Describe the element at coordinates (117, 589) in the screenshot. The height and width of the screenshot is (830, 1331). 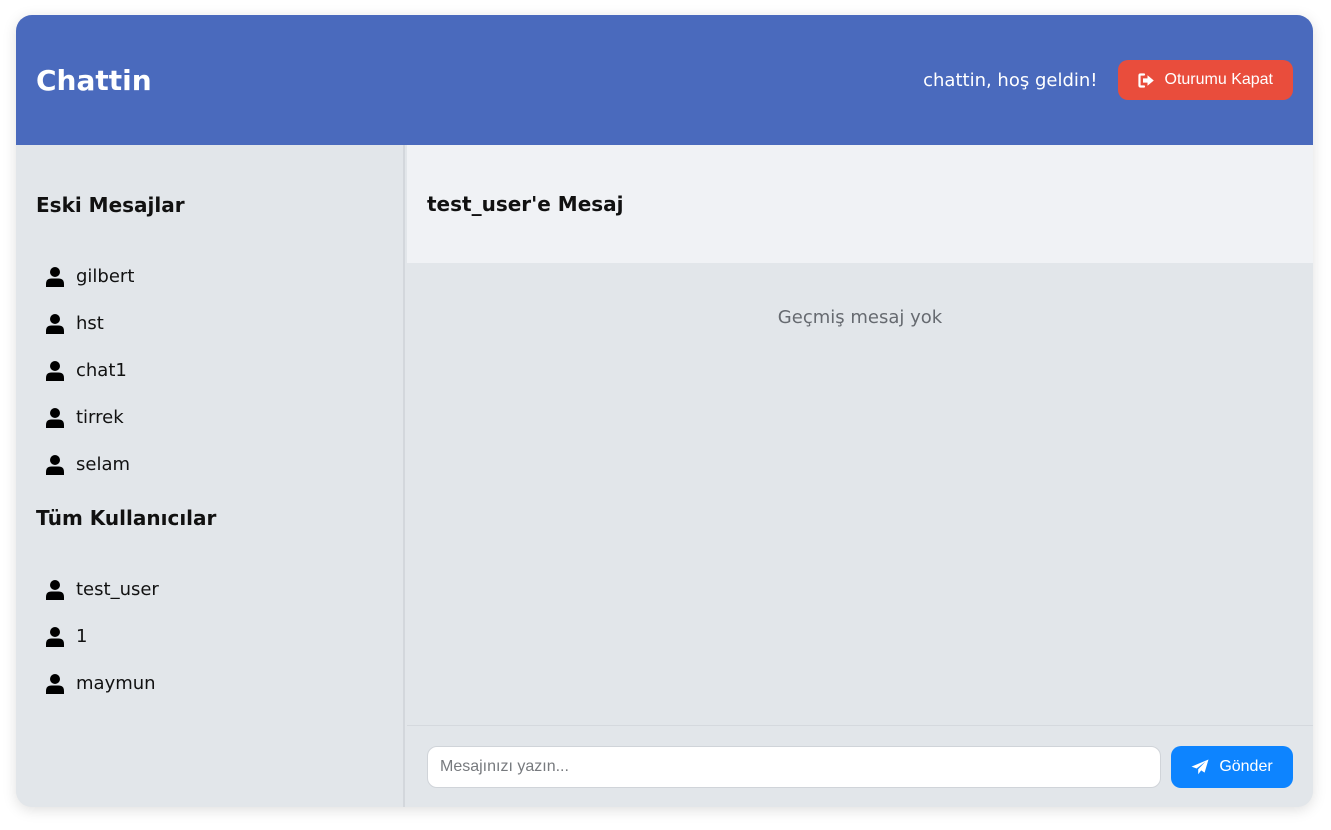
I see `user-name: test_user` at that location.